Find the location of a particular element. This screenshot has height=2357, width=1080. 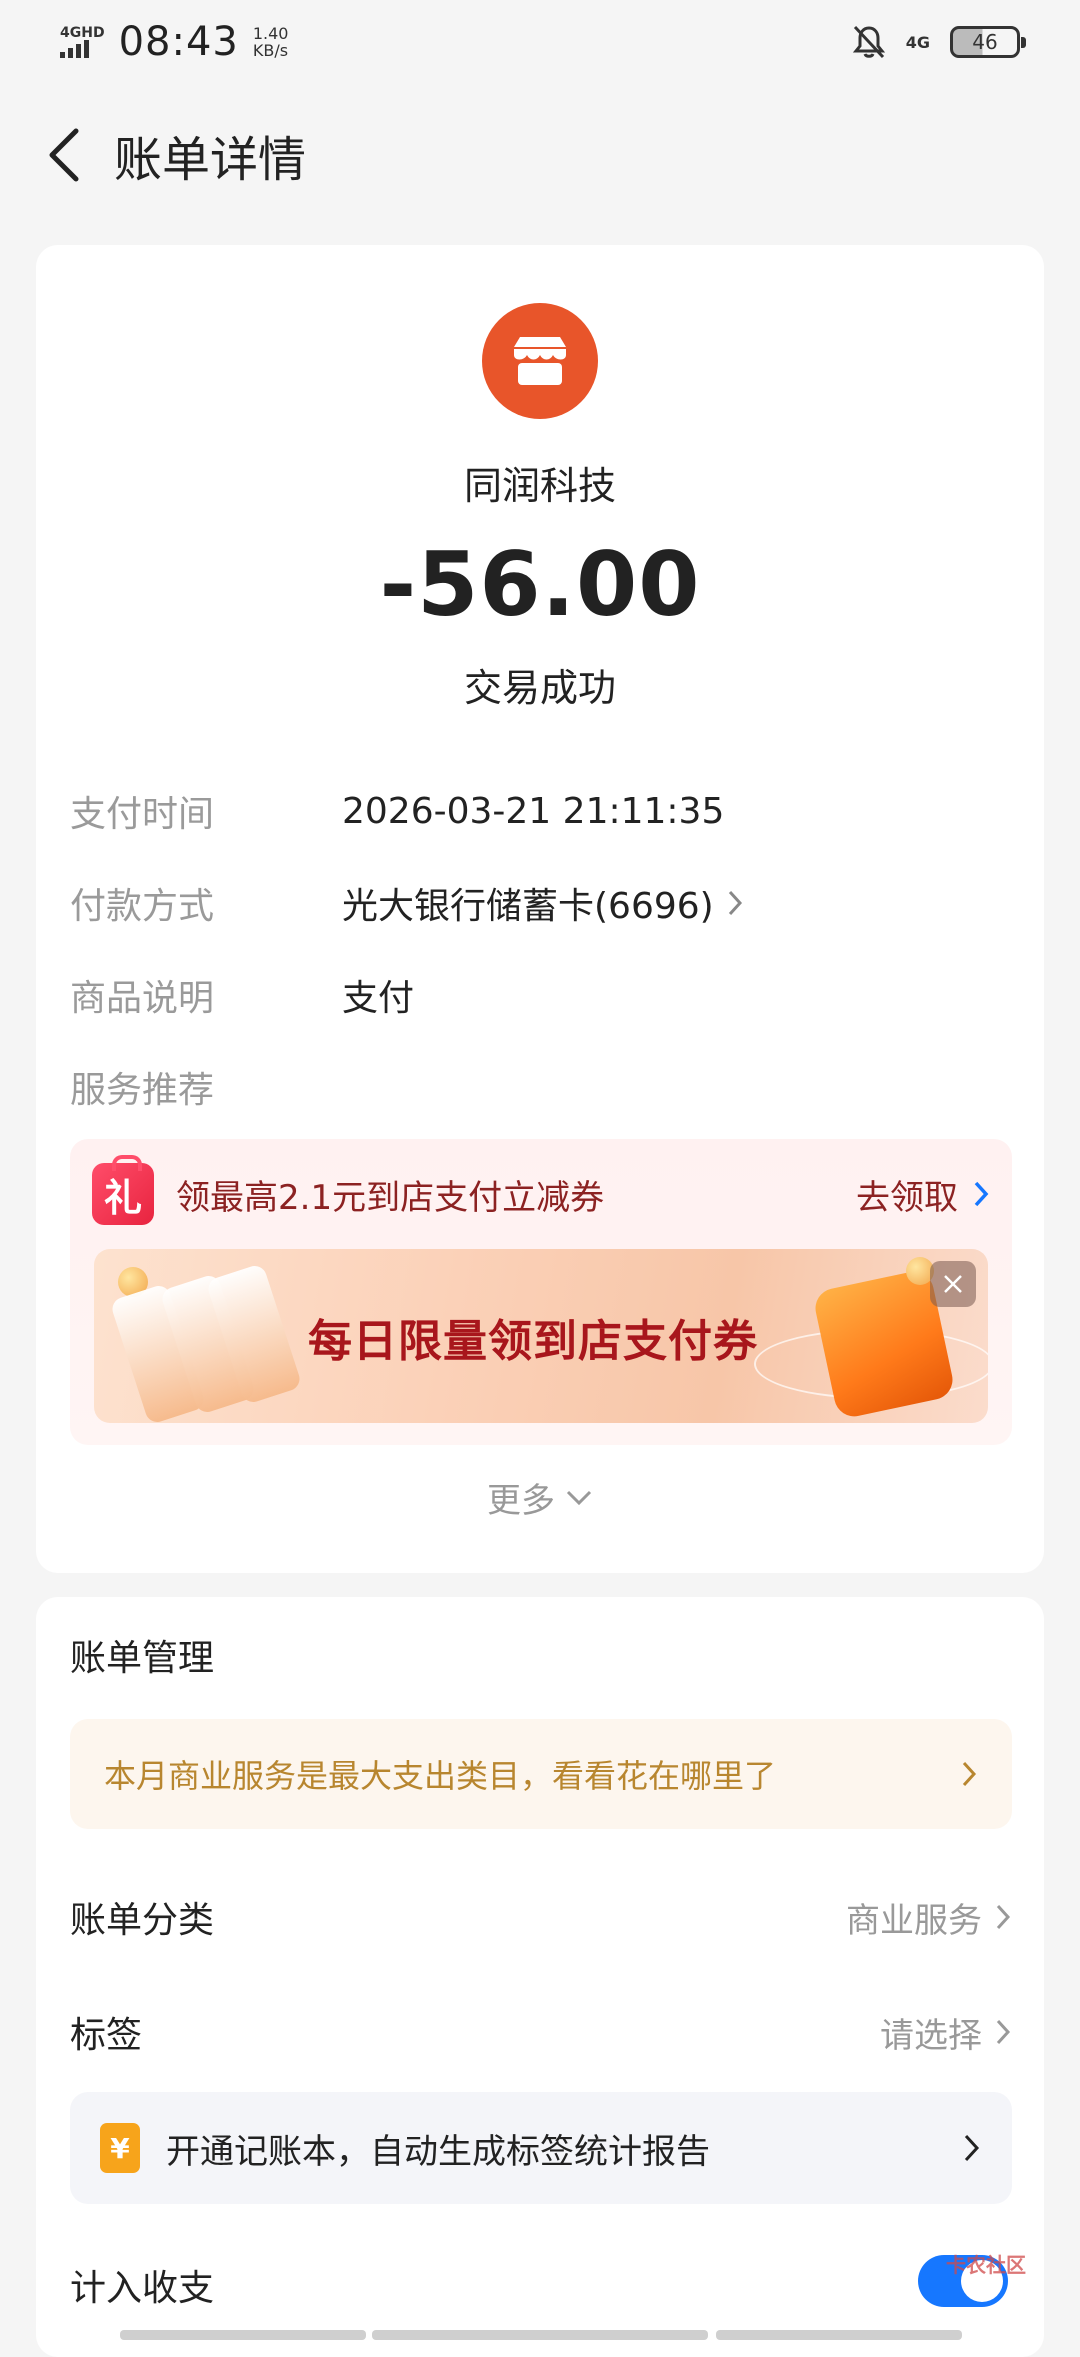

mobile-data-indicator: 4G is located at coordinates (917, 42).